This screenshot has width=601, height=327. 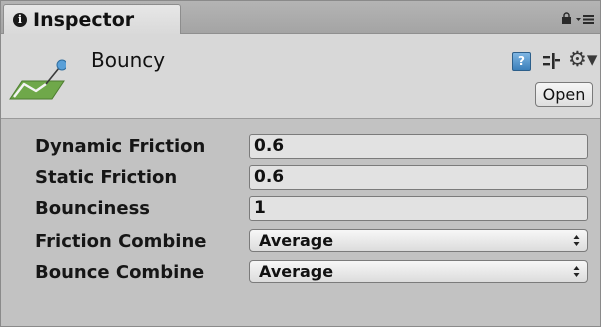 I want to click on row-friction-combine: Friction Combine Average, so click(x=300, y=242).